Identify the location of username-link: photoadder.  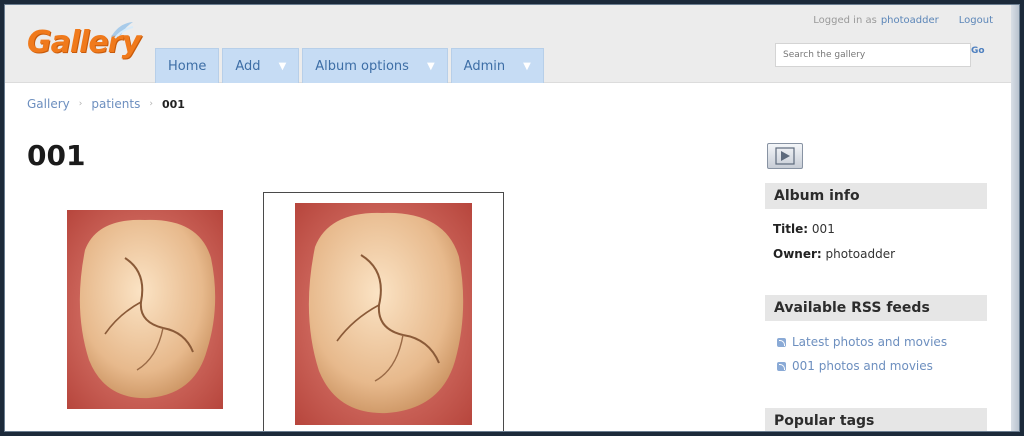
(910, 20).